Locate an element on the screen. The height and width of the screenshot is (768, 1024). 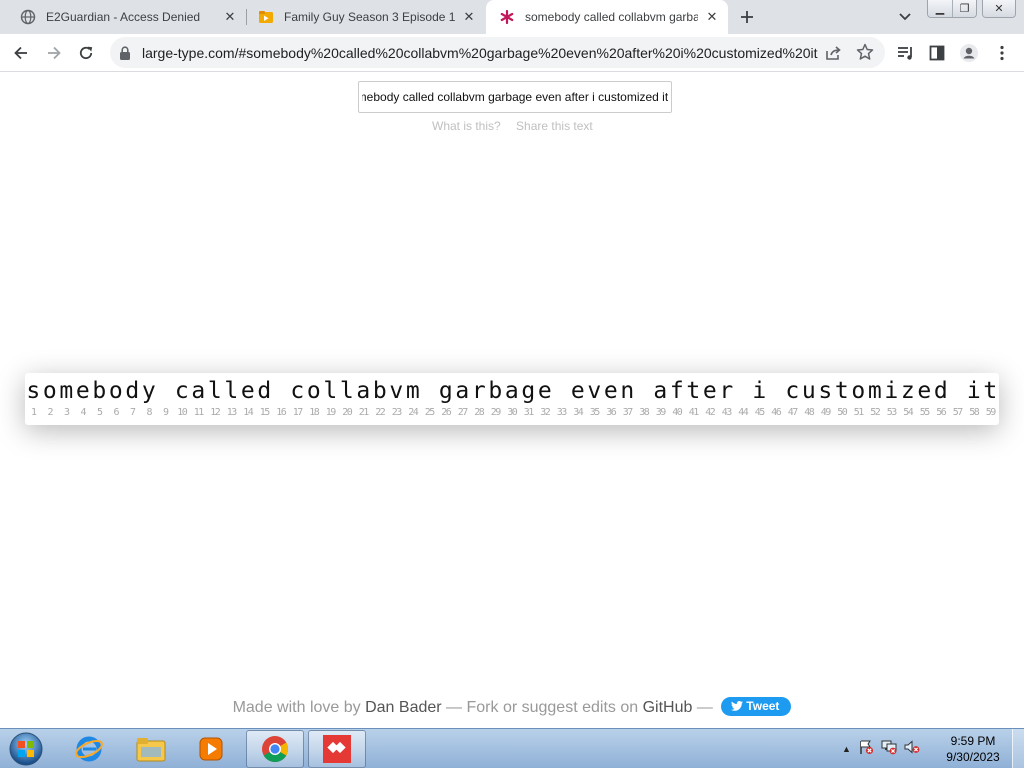
forward-button is located at coordinates (54, 53).